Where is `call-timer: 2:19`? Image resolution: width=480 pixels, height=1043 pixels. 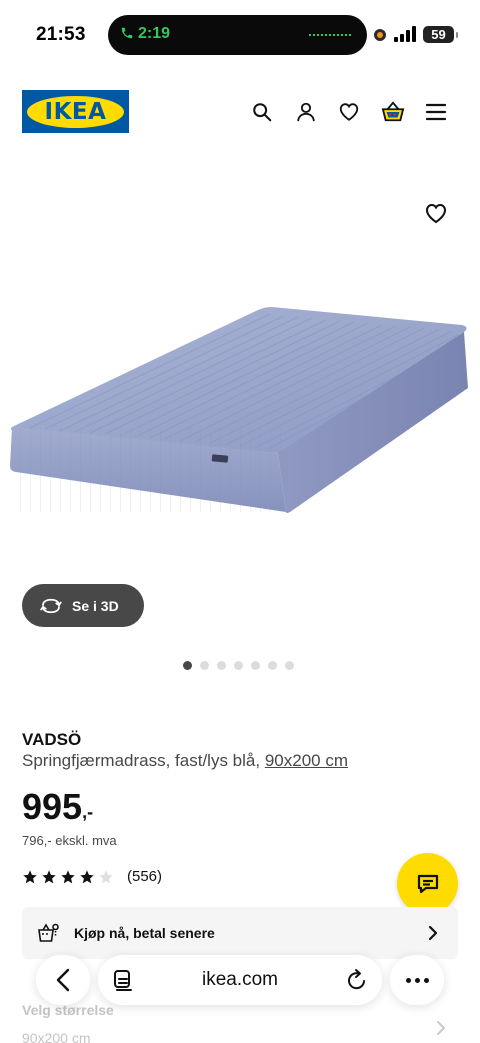
call-timer: 2:19 is located at coordinates (154, 33).